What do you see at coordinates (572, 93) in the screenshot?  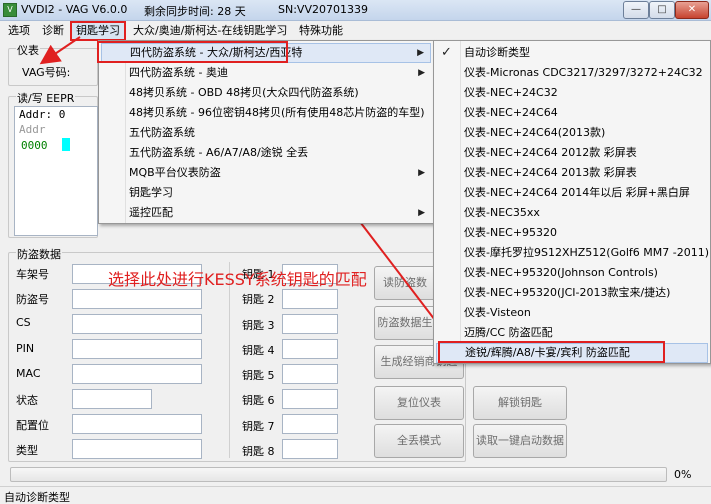 I see `submenu-item-nec-24c32: 仪表-NEC+24C32` at bounding box center [572, 93].